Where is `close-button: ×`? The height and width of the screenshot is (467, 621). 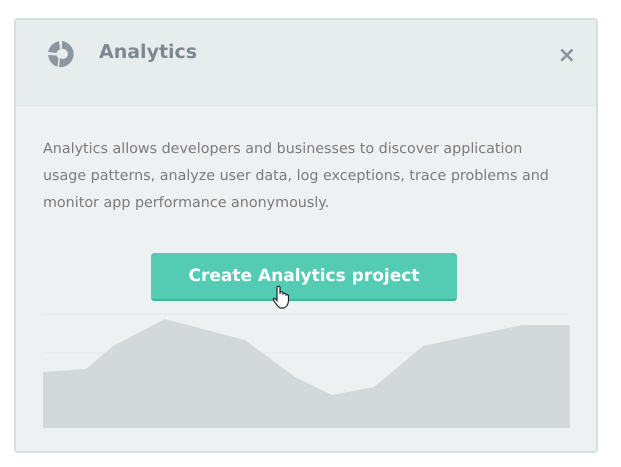 close-button: × is located at coordinates (567, 56).